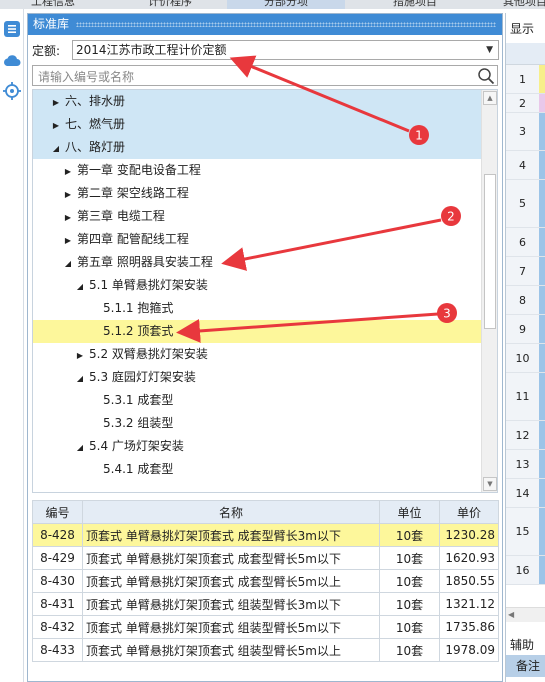  What do you see at coordinates (517, 4) in the screenshot?
I see `tab-other-items: 其他项目` at bounding box center [517, 4].